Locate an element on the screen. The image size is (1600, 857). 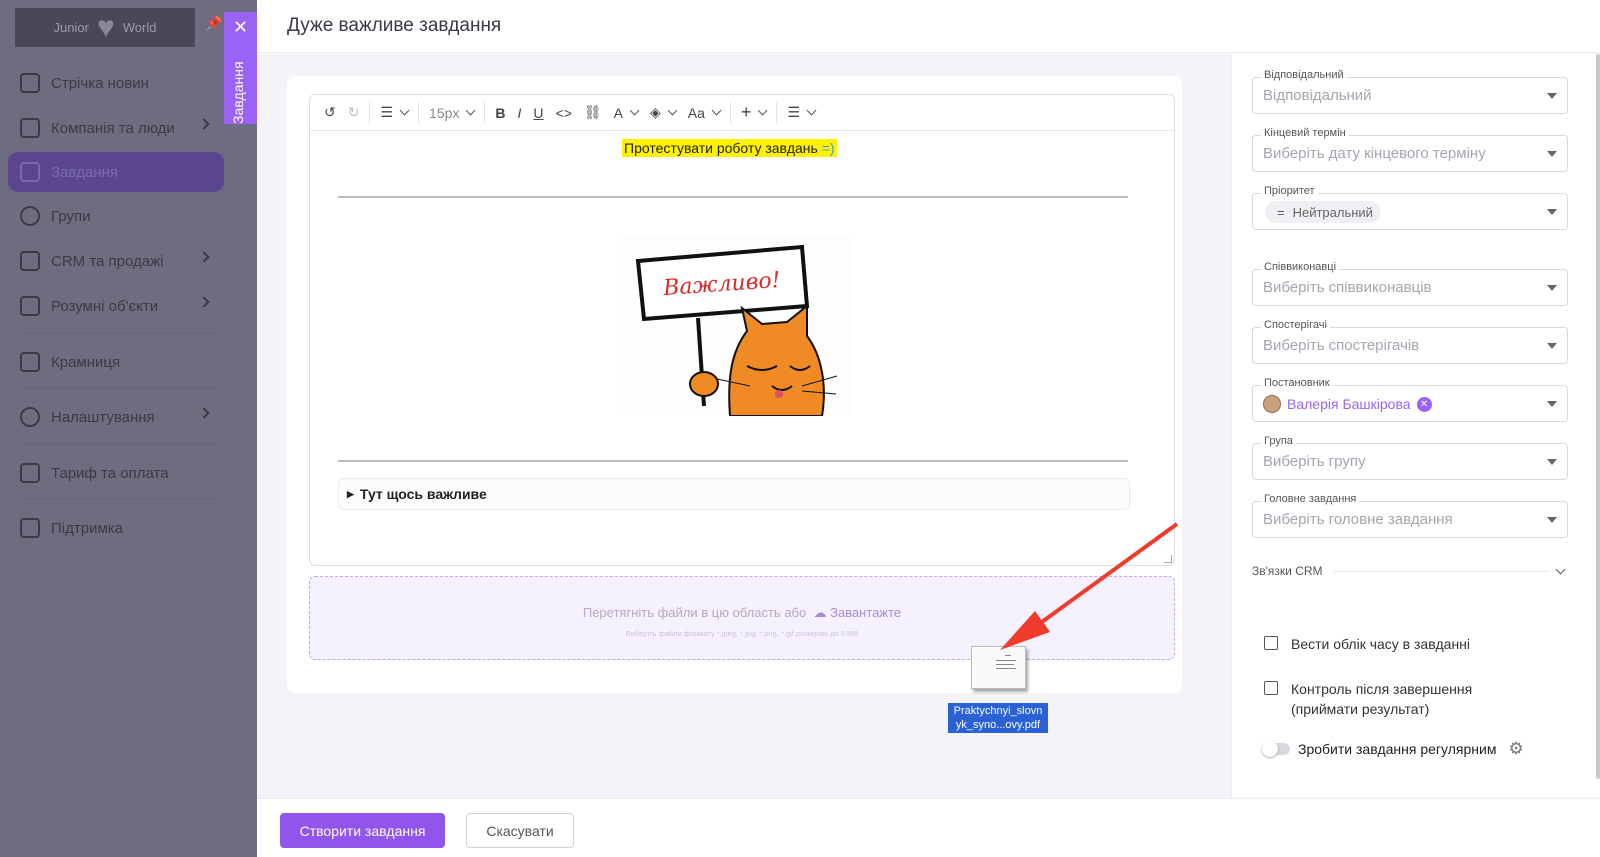
nav-item-news: Стрічка новин is located at coordinates (116, 83).